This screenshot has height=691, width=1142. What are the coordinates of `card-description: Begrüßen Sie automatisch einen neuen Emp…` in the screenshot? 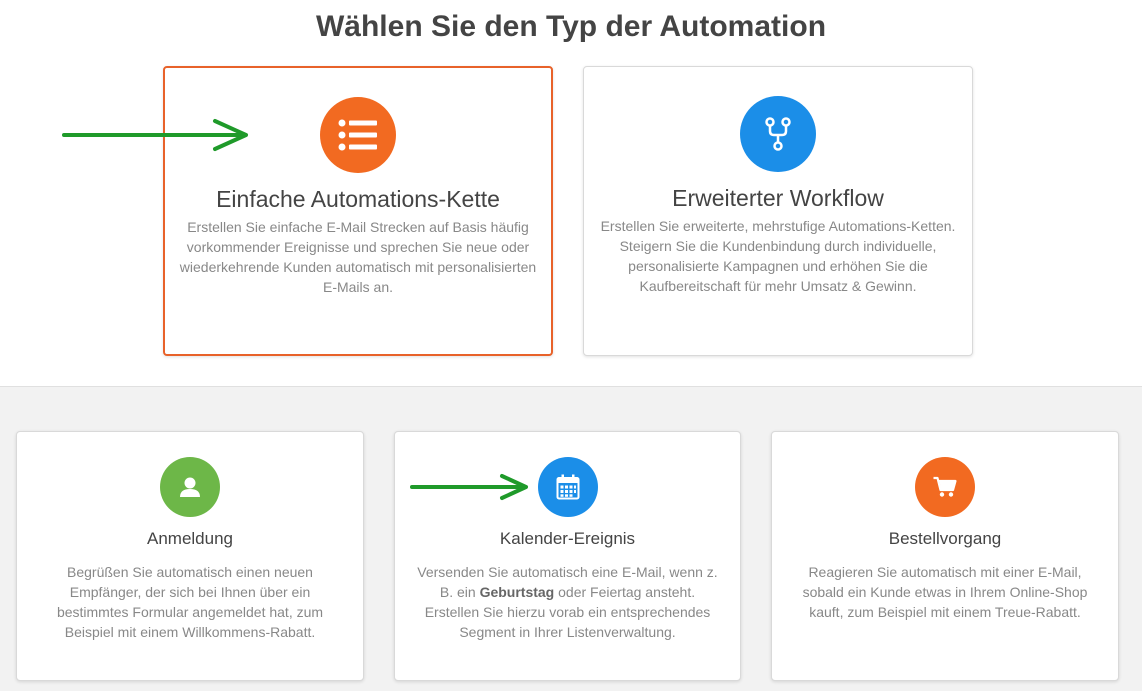 It's located at (190, 602).